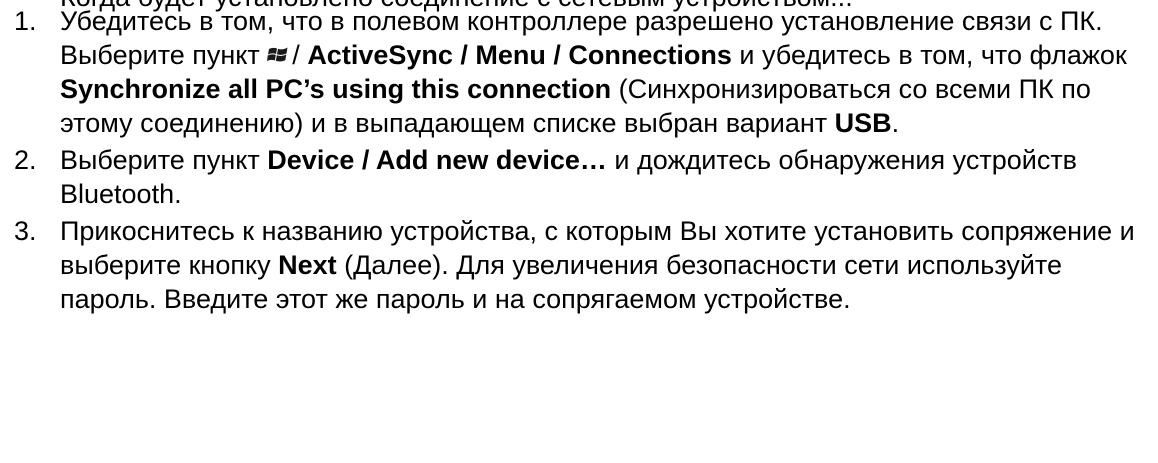 Image resolution: width=1158 pixels, height=463 pixels. Describe the element at coordinates (164, 160) in the screenshot. I see `item-text: Выберите пункт` at that location.